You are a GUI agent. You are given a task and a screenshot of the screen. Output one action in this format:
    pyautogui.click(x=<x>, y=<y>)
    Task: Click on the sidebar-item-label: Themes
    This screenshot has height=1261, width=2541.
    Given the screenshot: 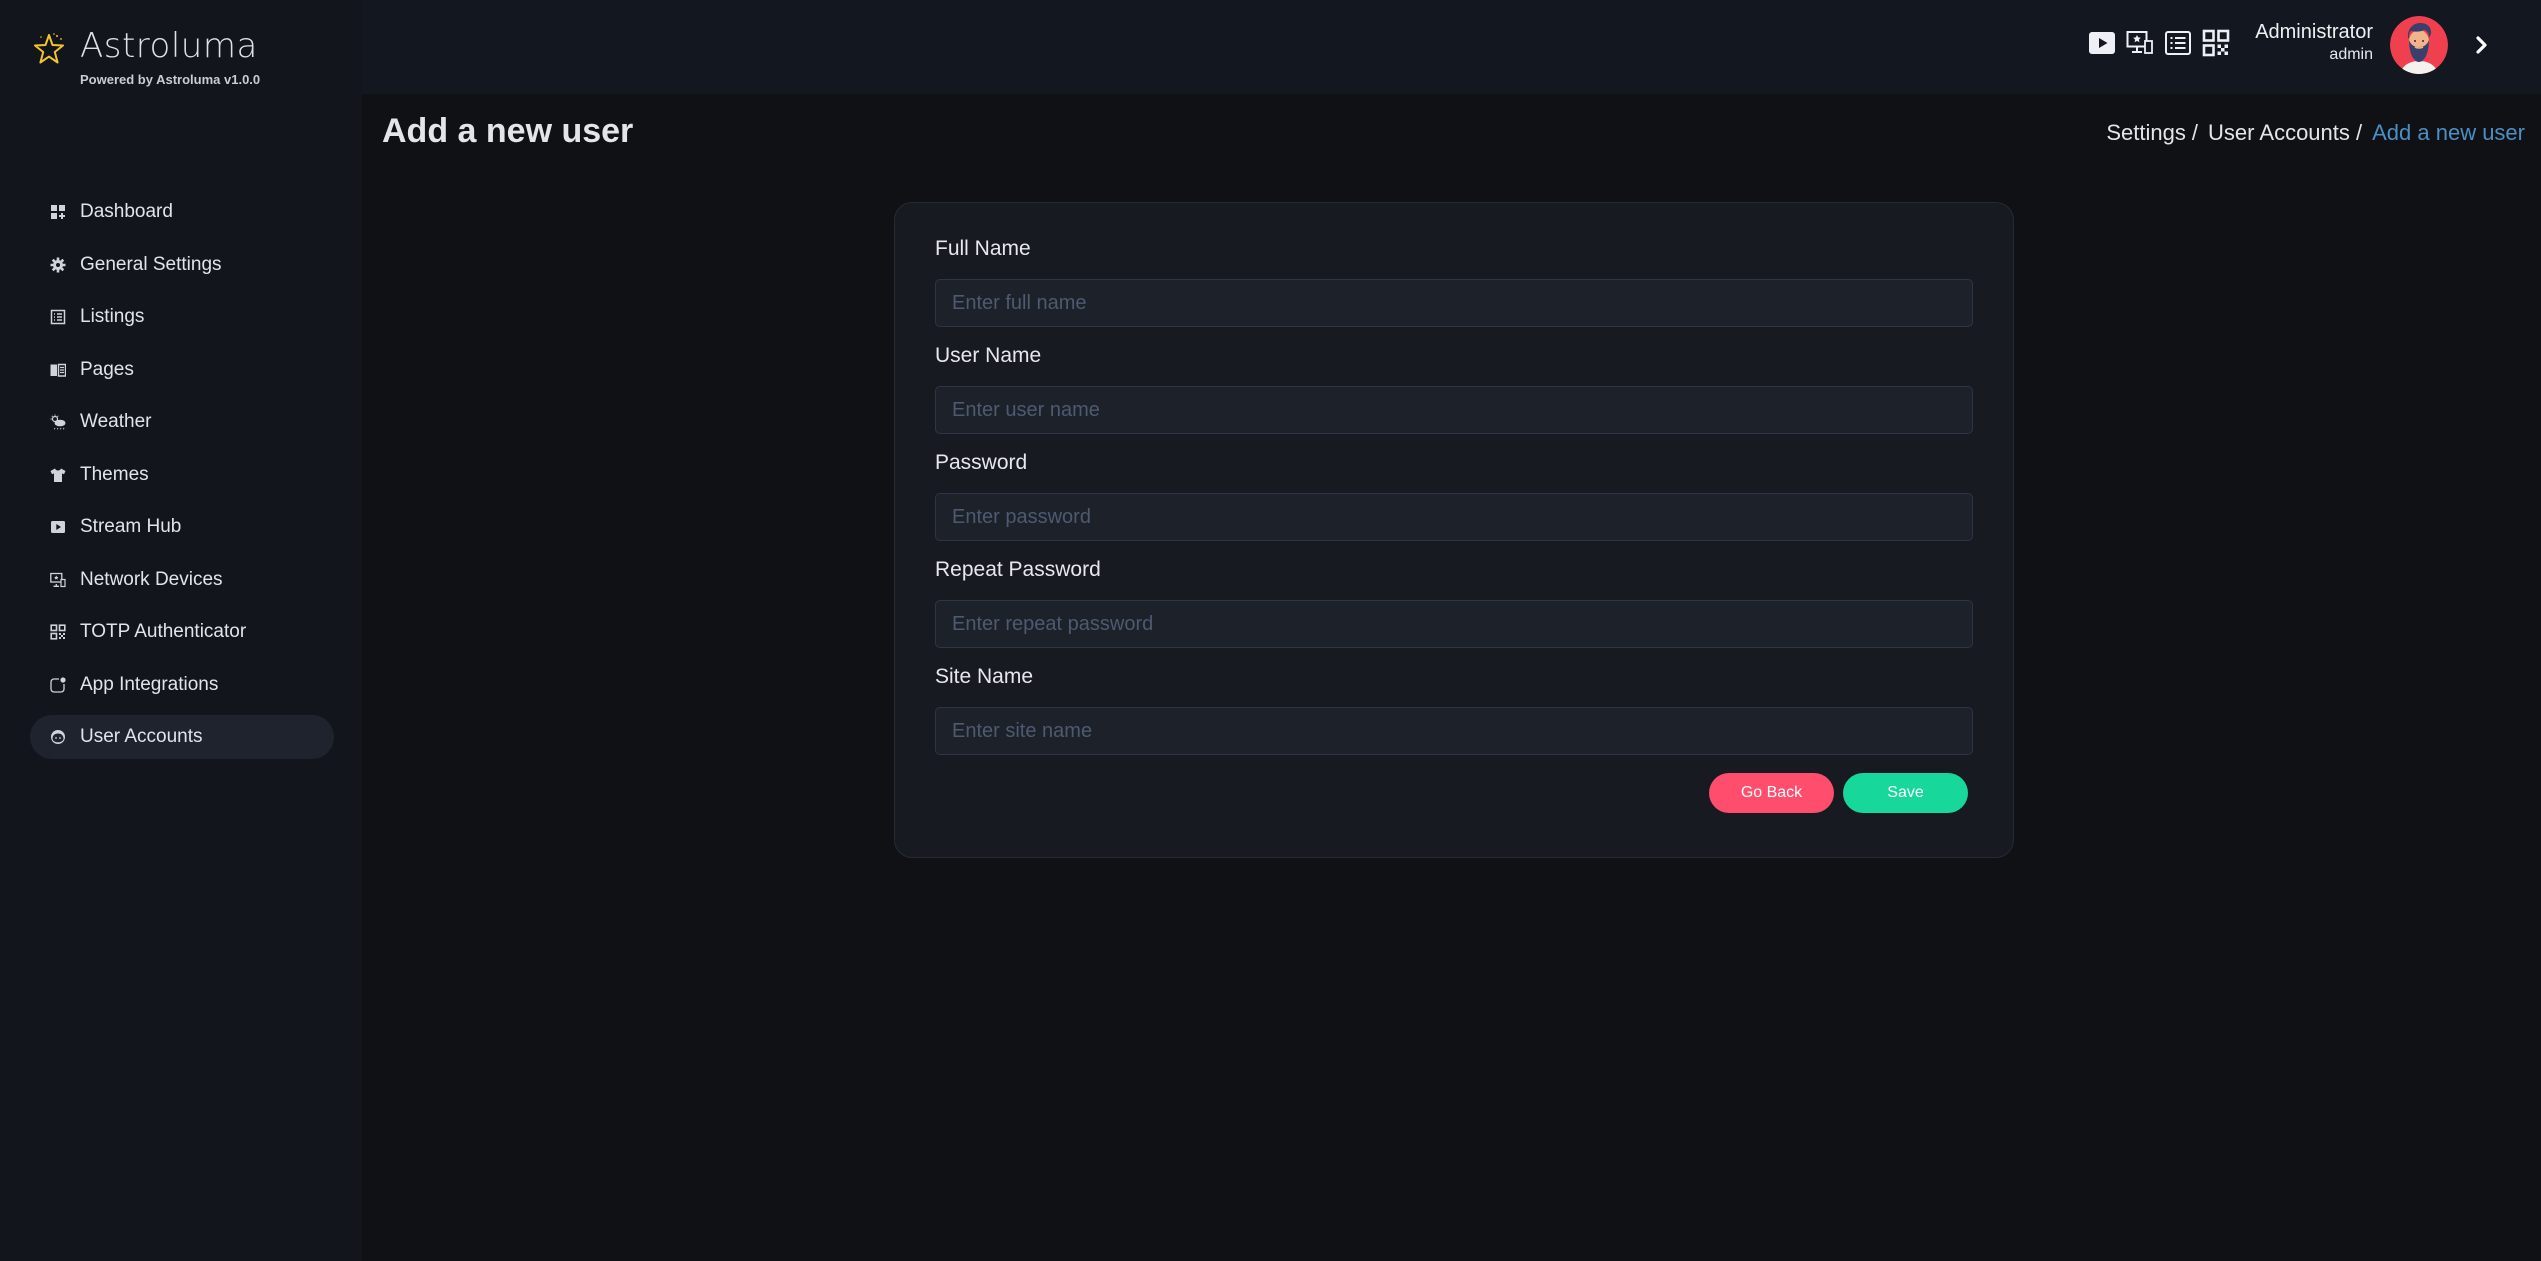 What is the action you would take?
    pyautogui.click(x=114, y=474)
    